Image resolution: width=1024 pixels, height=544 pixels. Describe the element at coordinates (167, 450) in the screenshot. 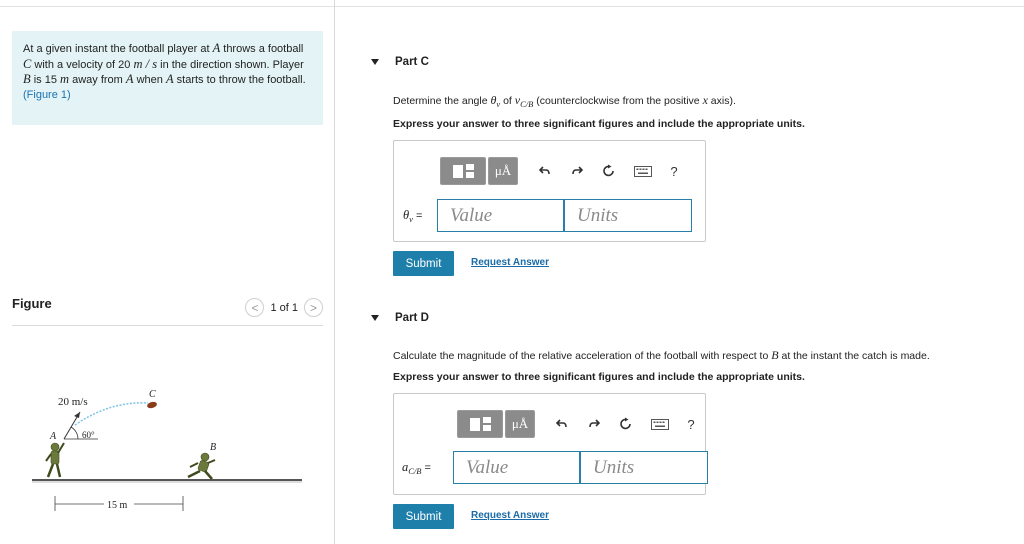

I see `football-figure: 20 m/s 60° A B C 15 m` at that location.